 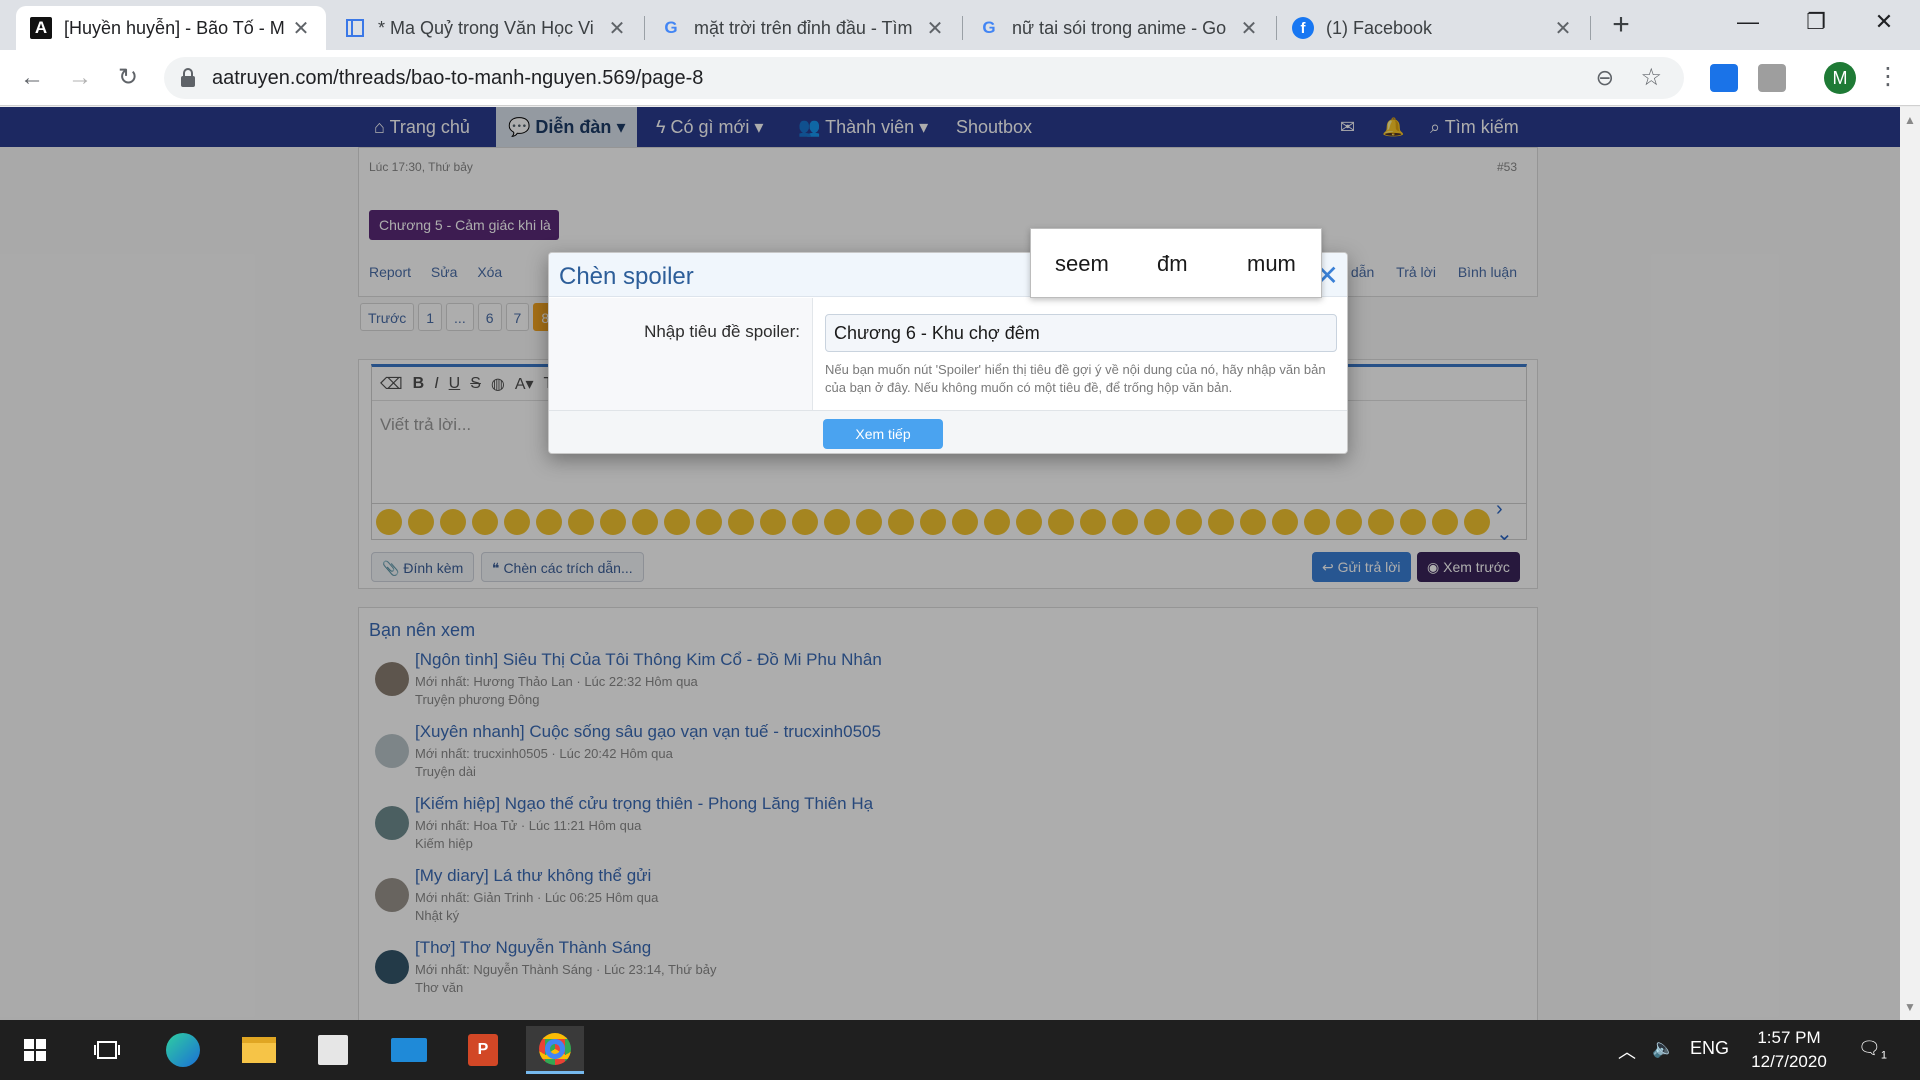 I want to click on store-icon, so click(x=333, y=1050).